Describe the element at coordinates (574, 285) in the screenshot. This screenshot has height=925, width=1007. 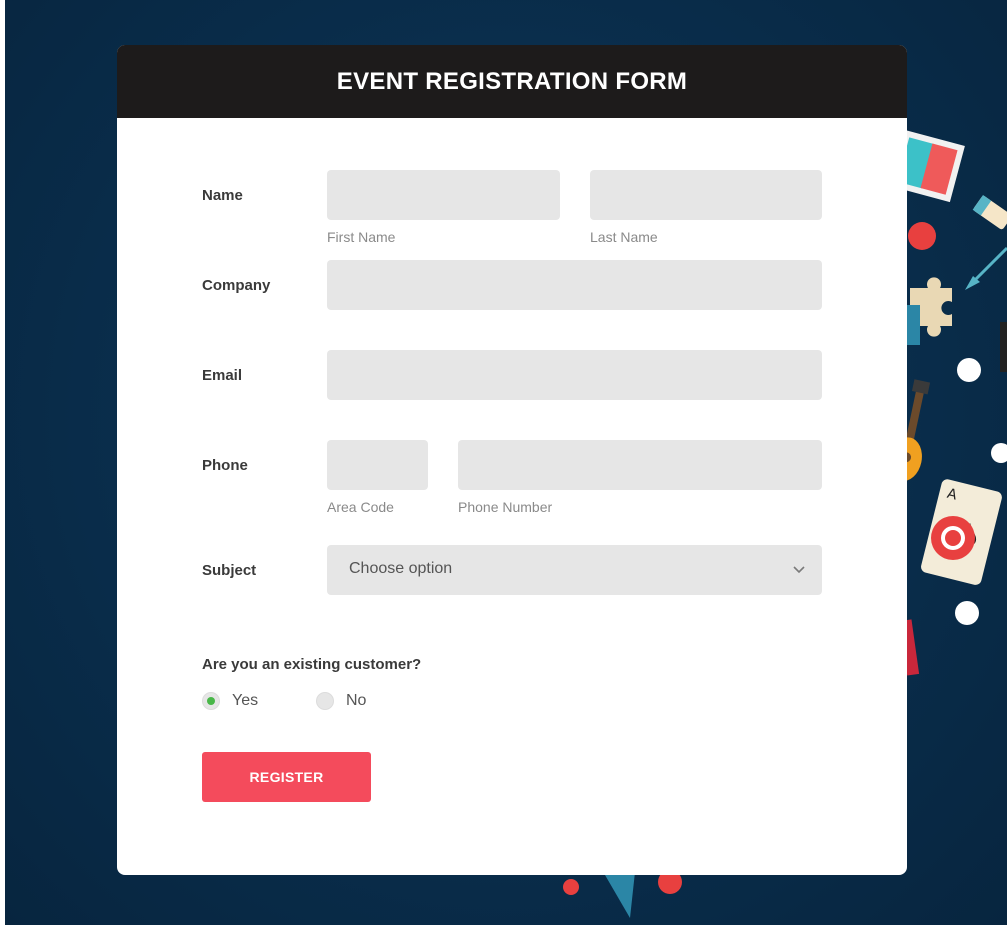
I see `company-input` at that location.